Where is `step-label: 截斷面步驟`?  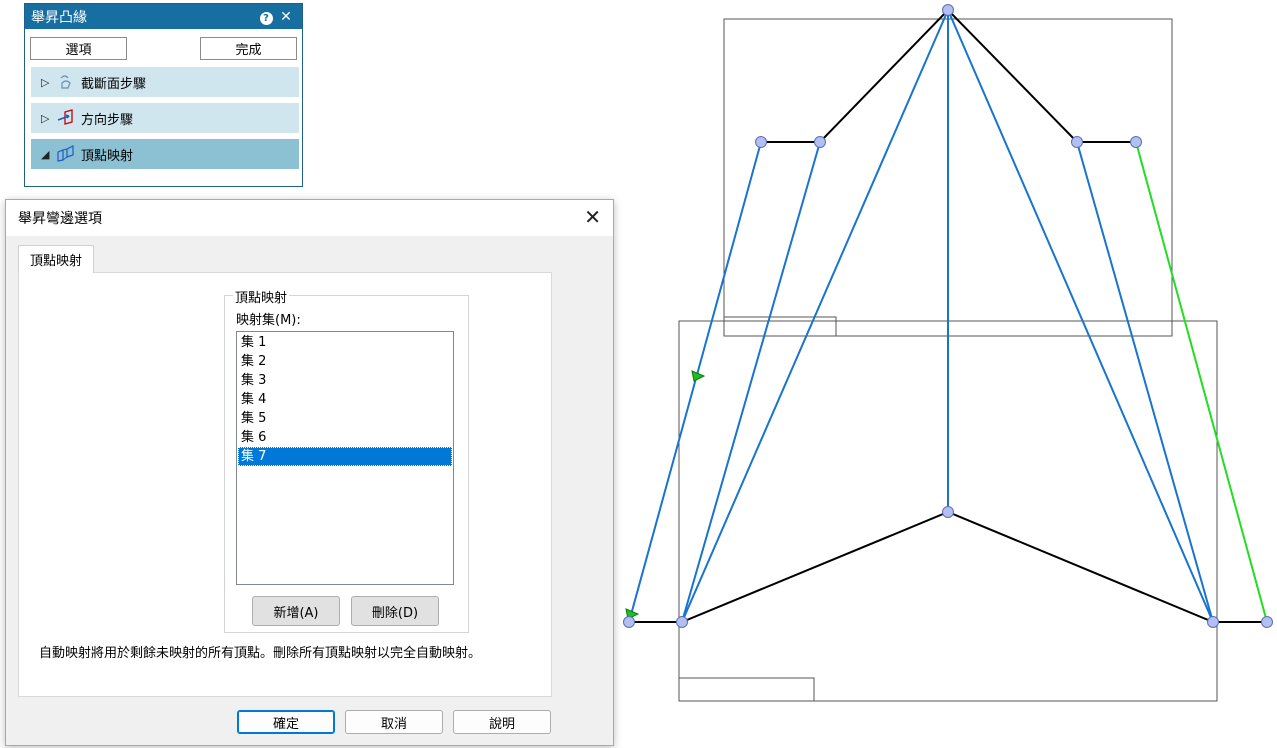
step-label: 截斷面步驟 is located at coordinates (114, 84).